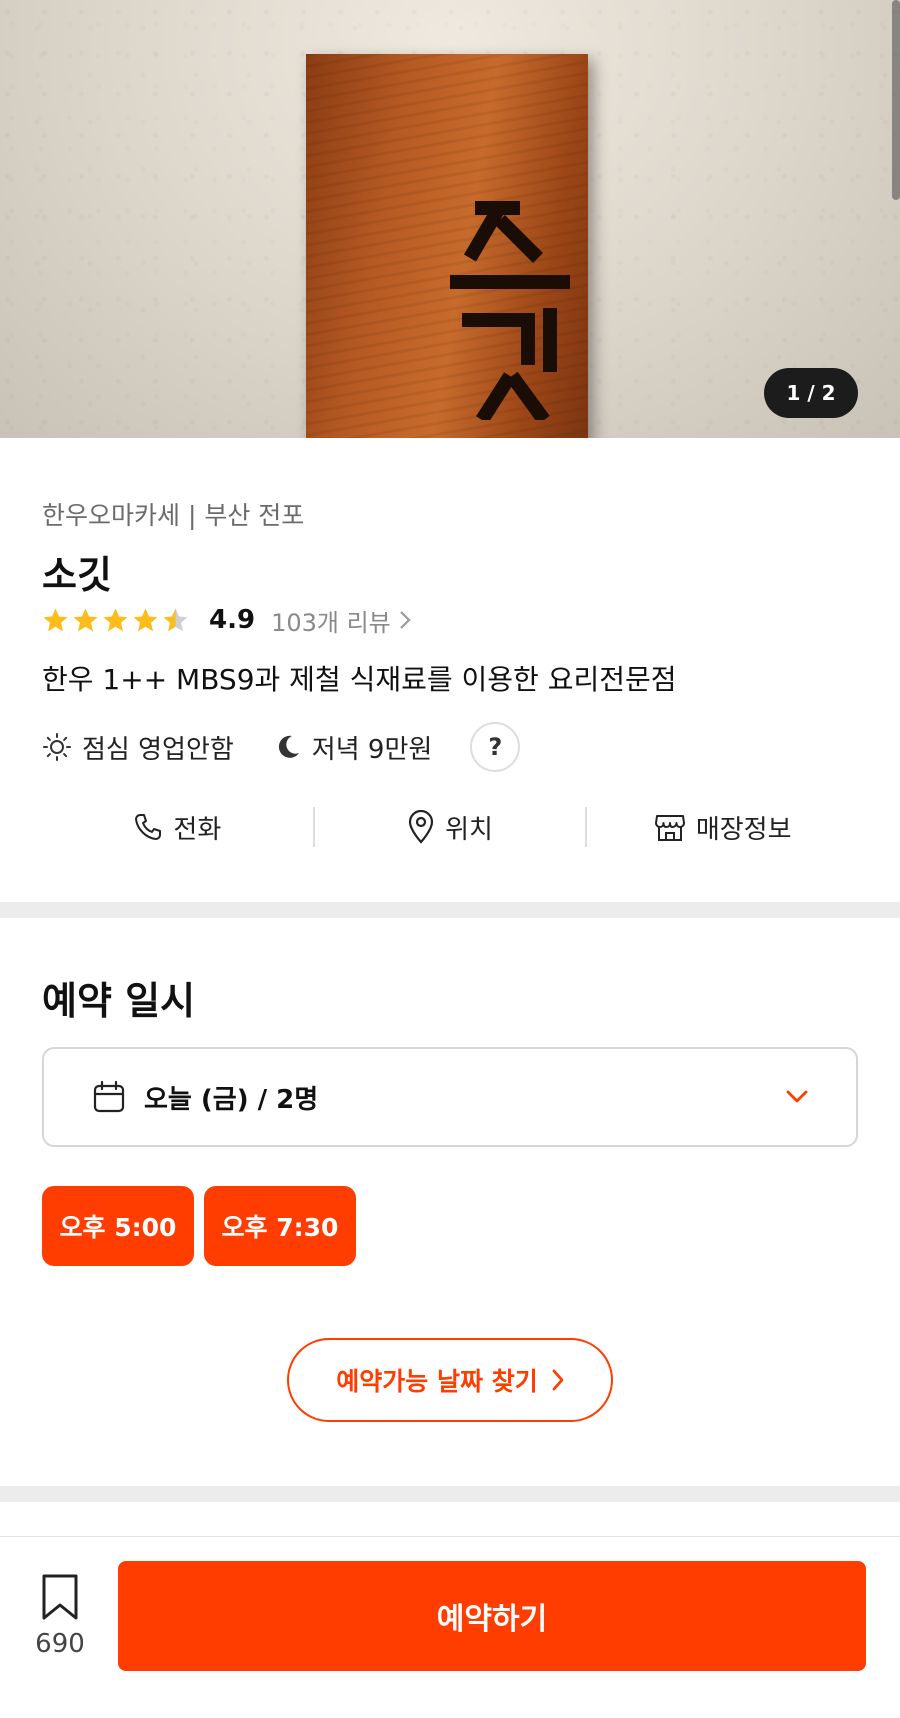 This screenshot has height=1718, width=900. I want to click on reservation-title: 예약 일시, so click(119, 1001).